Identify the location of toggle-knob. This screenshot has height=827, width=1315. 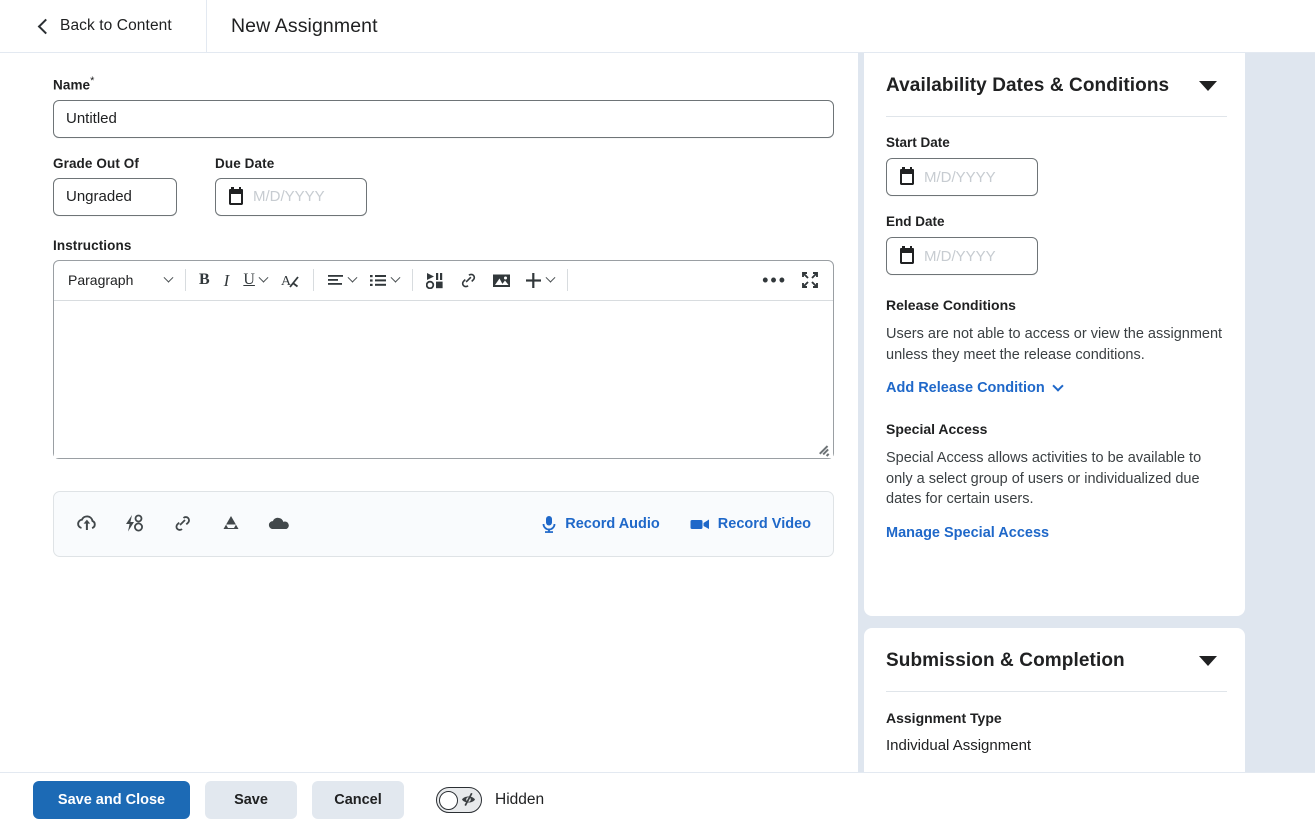
(448, 800).